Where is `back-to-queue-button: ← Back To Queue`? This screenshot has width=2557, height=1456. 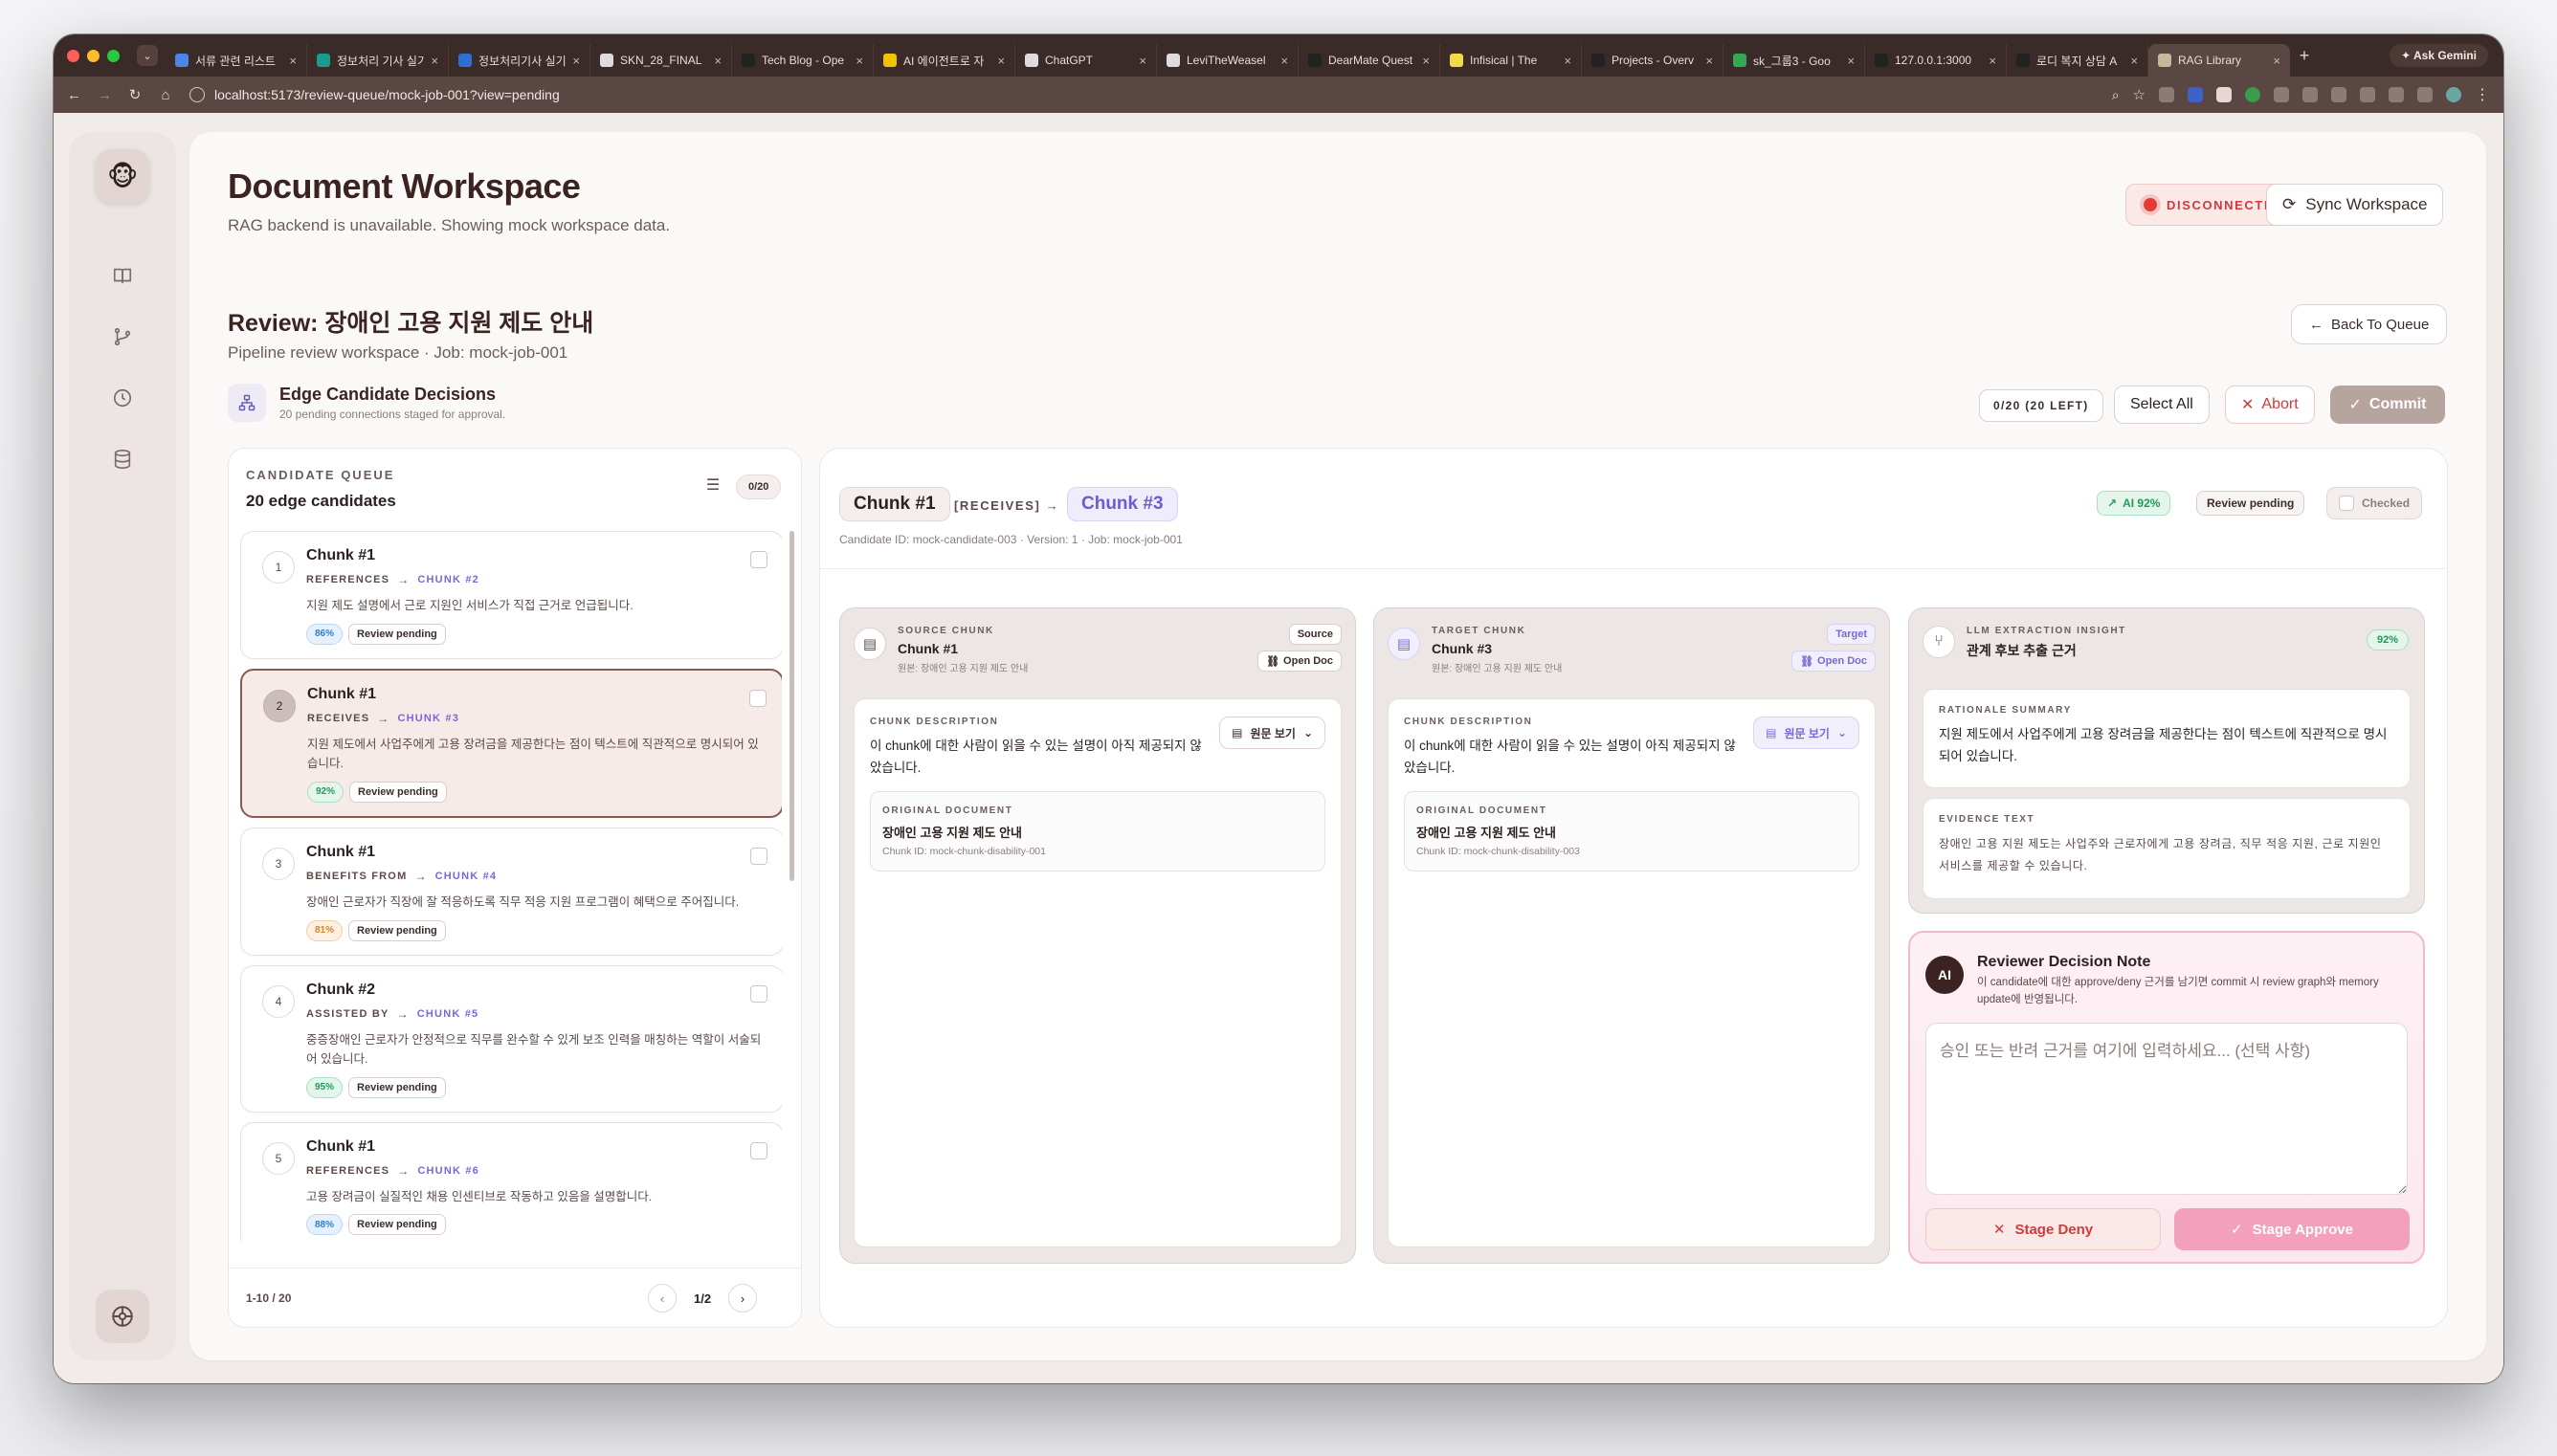
back-to-queue-button: ← Back To Queue is located at coordinates (2369, 324).